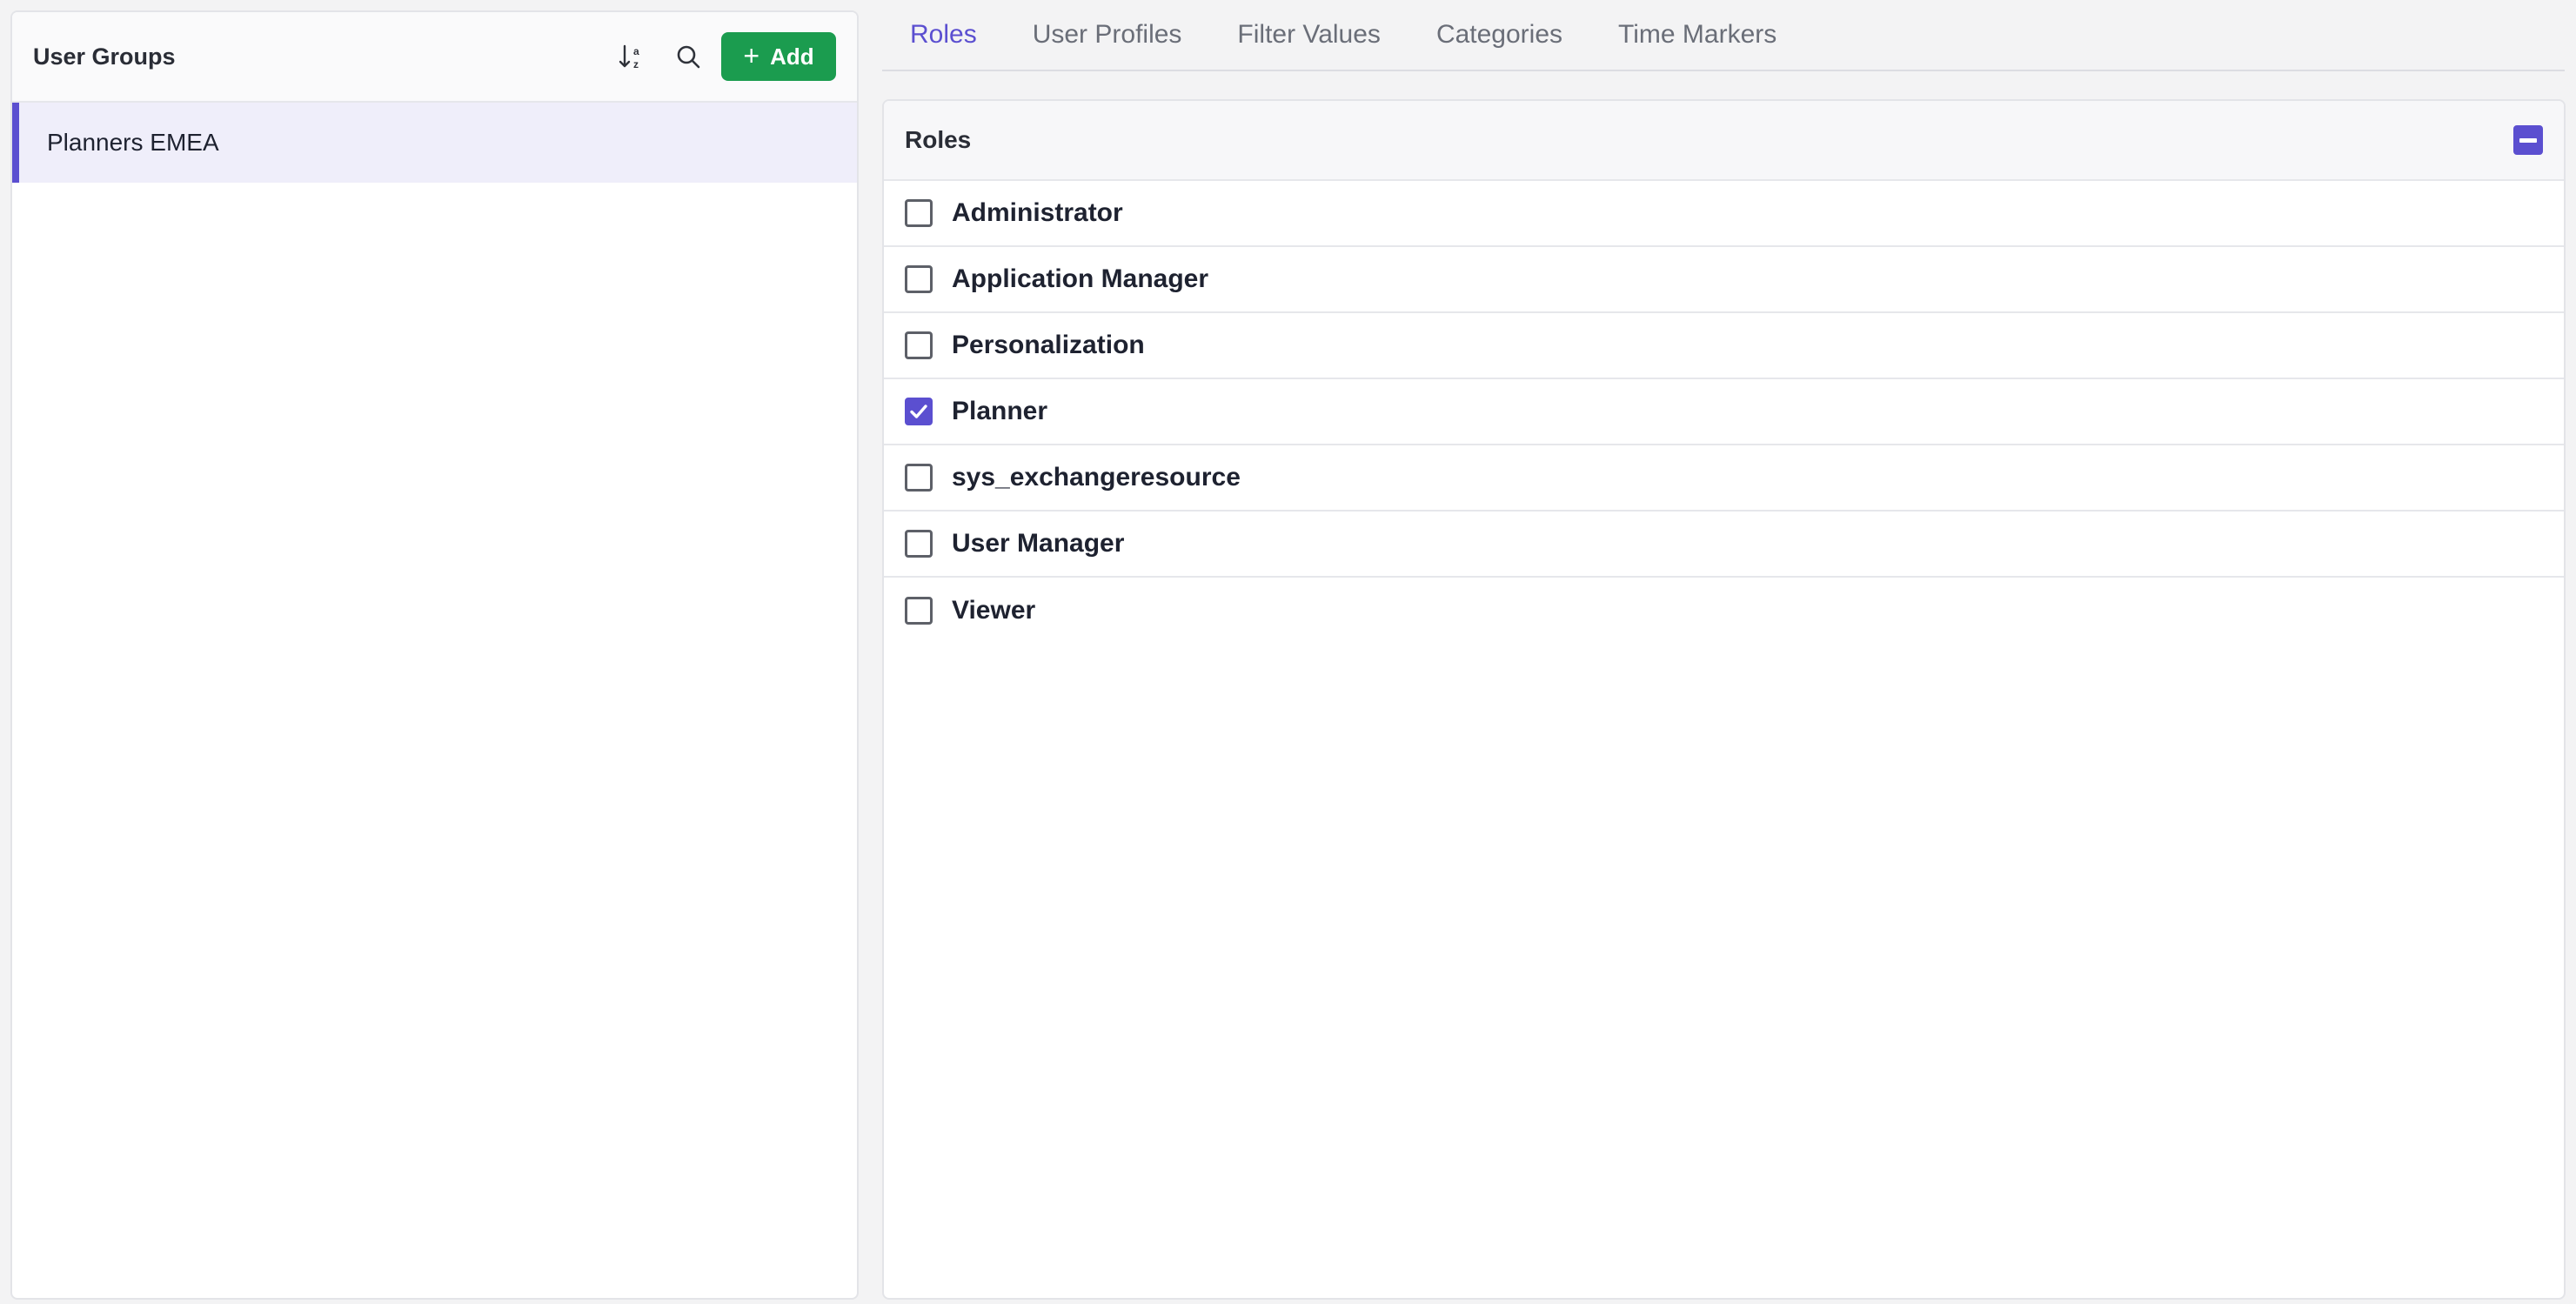 This screenshot has height=1304, width=2576. I want to click on tab-categories: Categories, so click(1499, 35).